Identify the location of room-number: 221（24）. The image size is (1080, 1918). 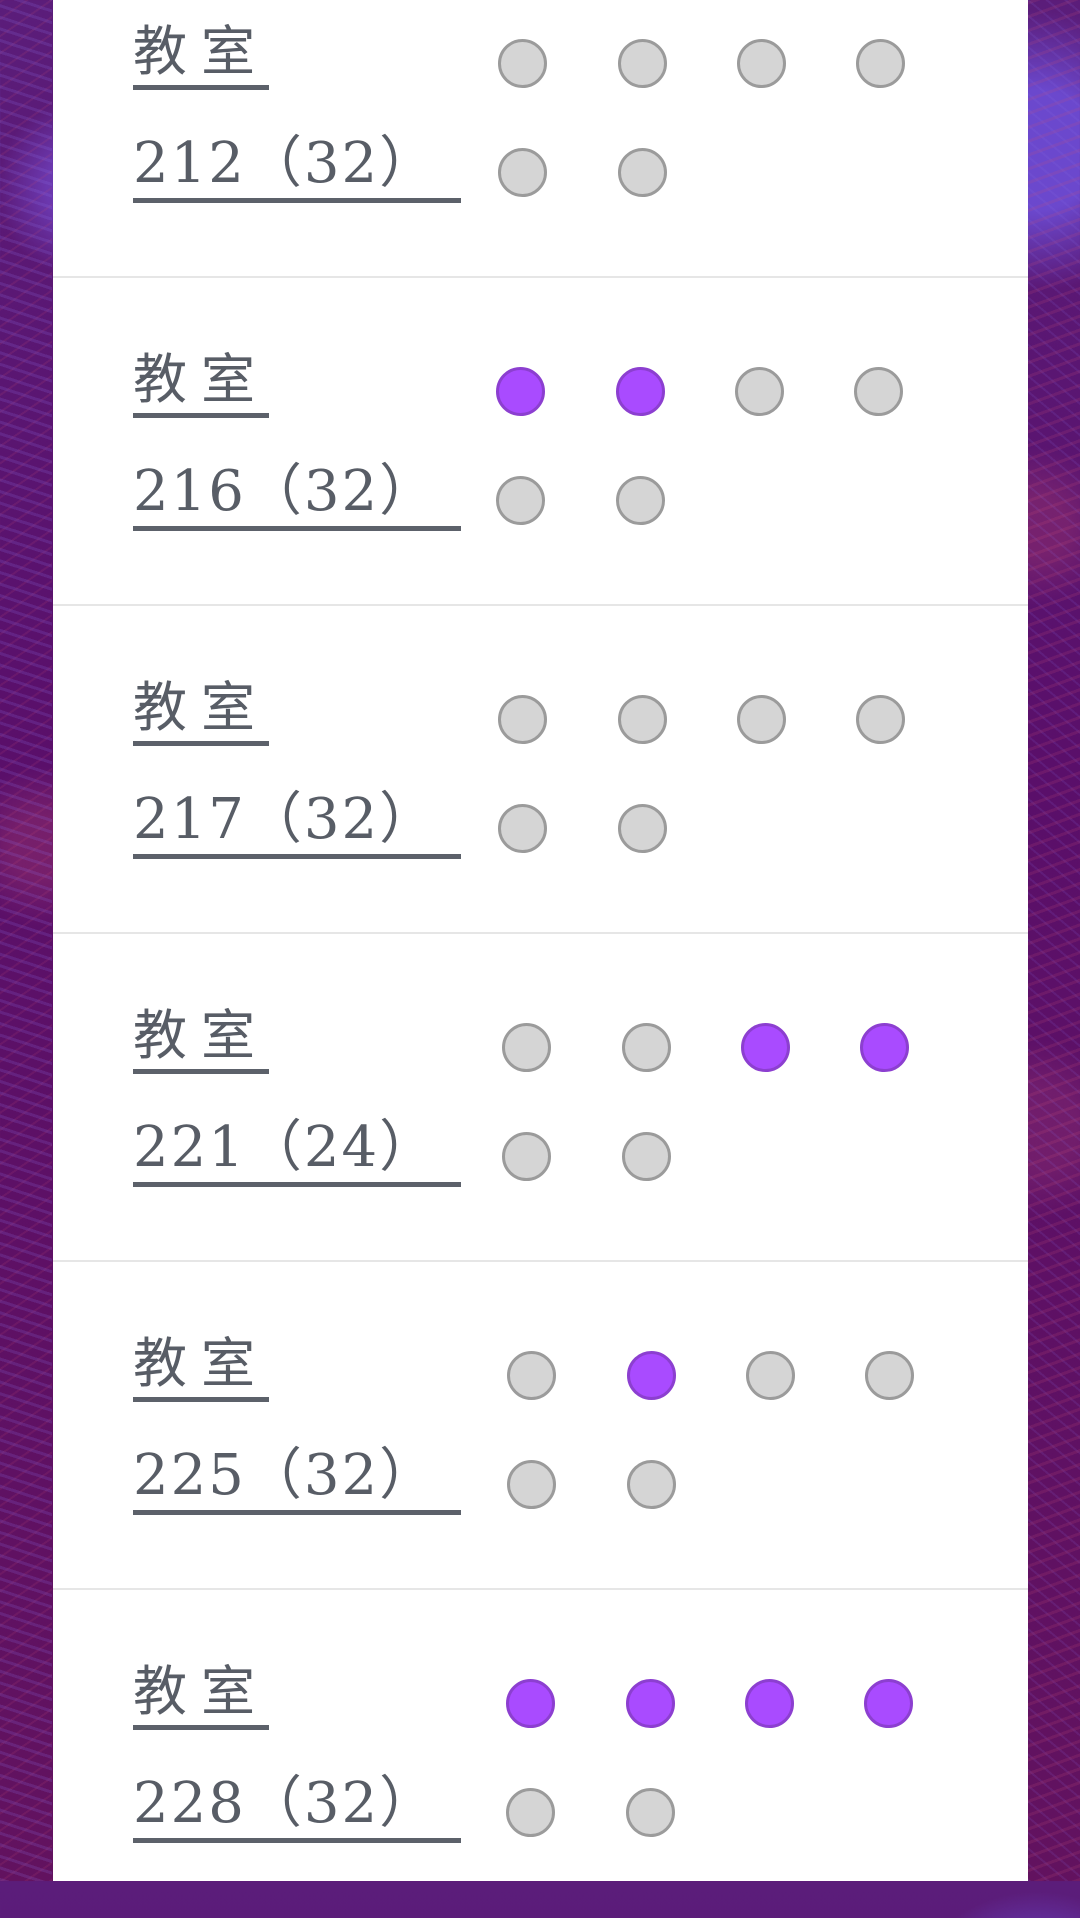
(297, 1153).